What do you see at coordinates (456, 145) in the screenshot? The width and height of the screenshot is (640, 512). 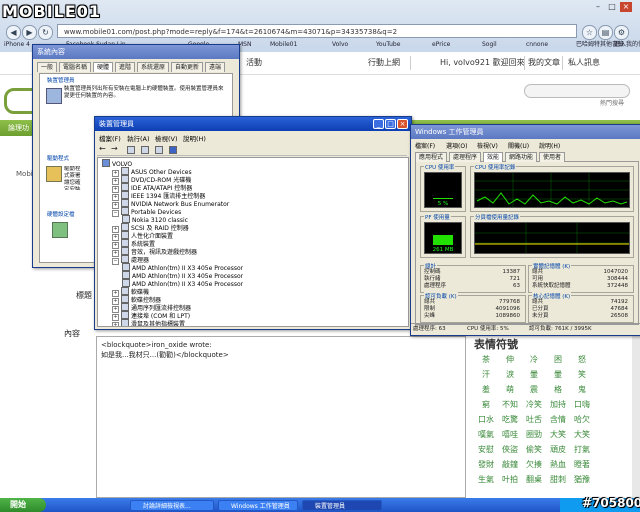 I see `taskmgr-menu-item: 選項(O)` at bounding box center [456, 145].